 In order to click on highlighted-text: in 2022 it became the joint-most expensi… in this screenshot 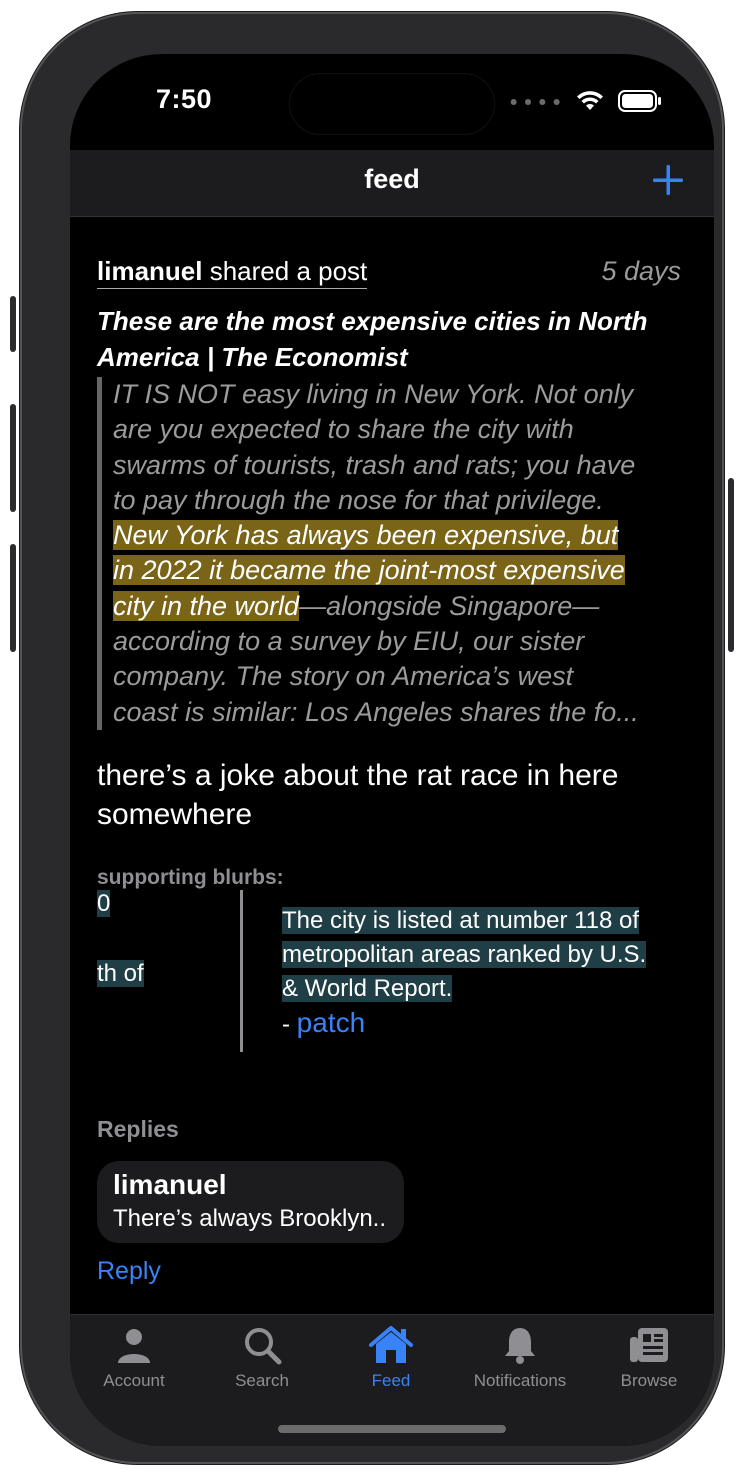, I will do `click(369, 570)`.